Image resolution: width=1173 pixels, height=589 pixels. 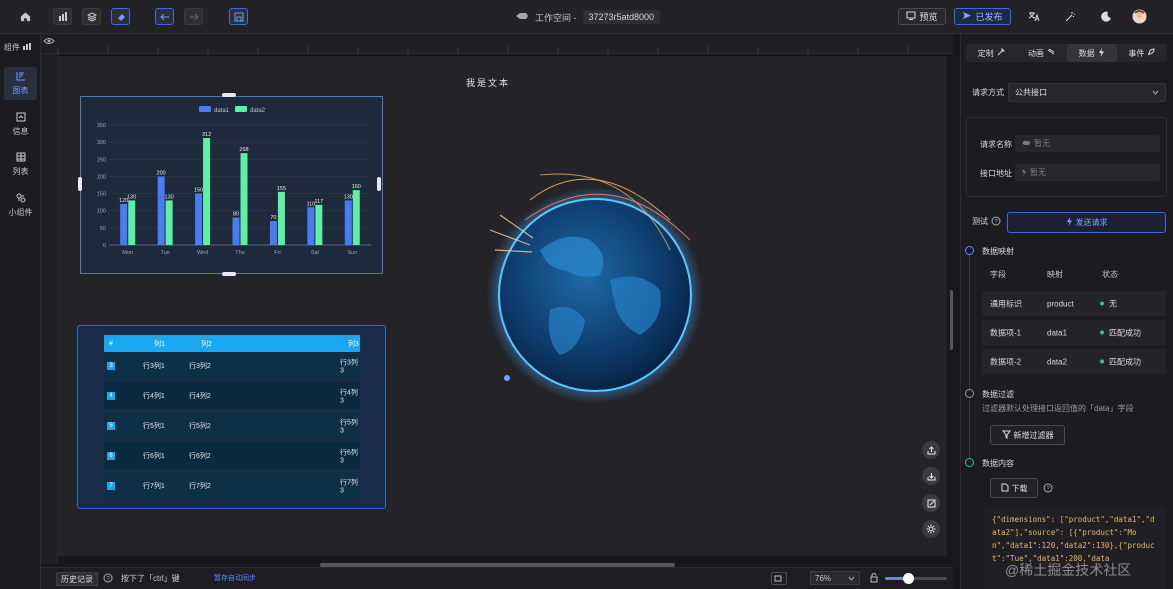 What do you see at coordinates (379, 184) in the screenshot?
I see `resize-handle-right` at bounding box center [379, 184].